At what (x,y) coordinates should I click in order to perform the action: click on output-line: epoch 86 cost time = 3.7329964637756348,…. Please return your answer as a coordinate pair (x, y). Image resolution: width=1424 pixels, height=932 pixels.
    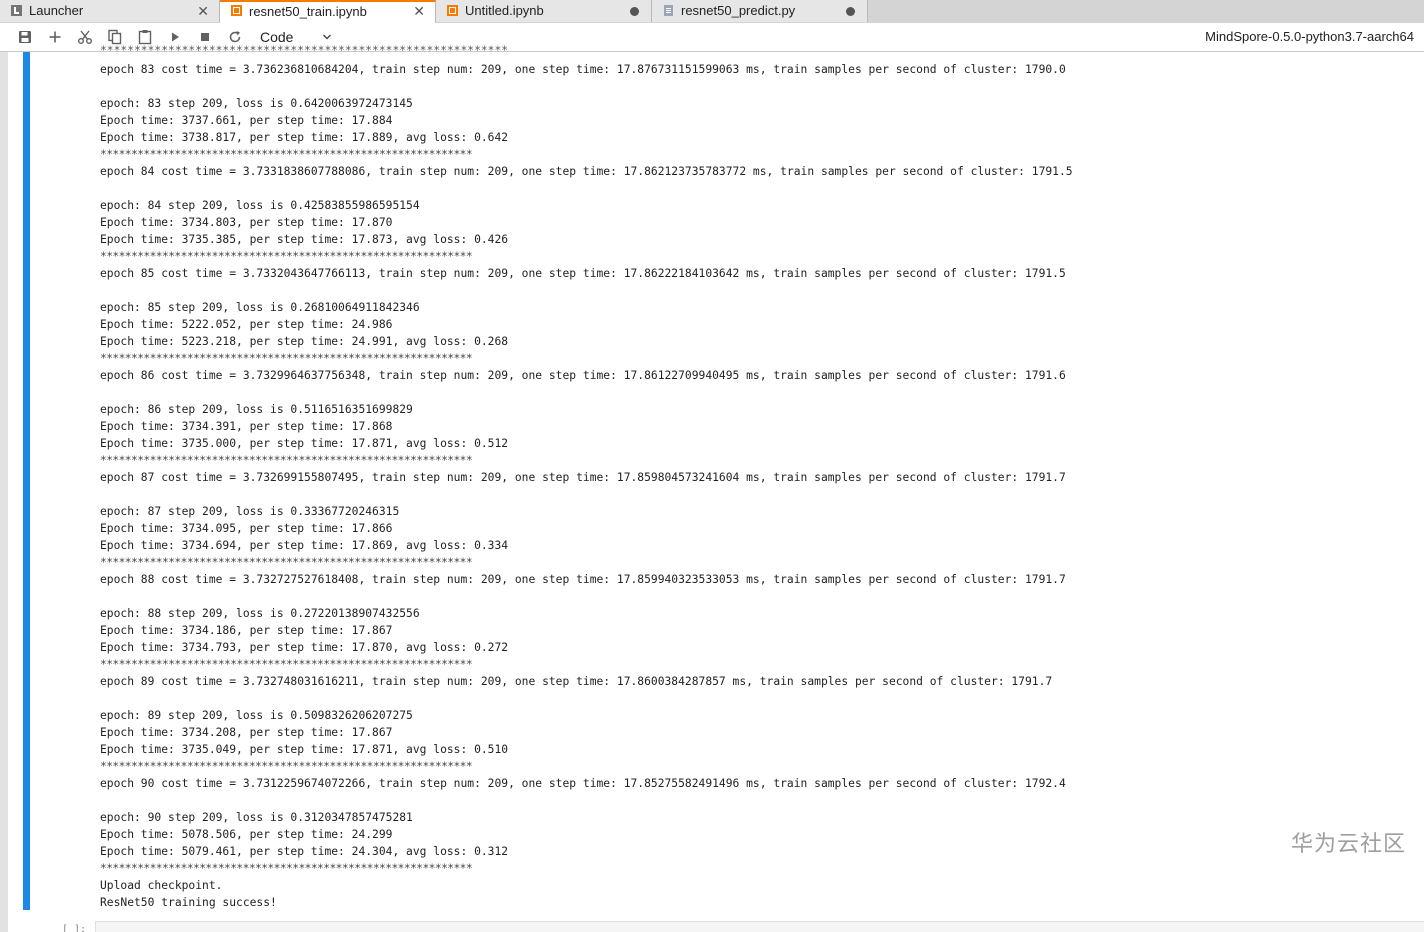
    Looking at the image, I should click on (583, 375).